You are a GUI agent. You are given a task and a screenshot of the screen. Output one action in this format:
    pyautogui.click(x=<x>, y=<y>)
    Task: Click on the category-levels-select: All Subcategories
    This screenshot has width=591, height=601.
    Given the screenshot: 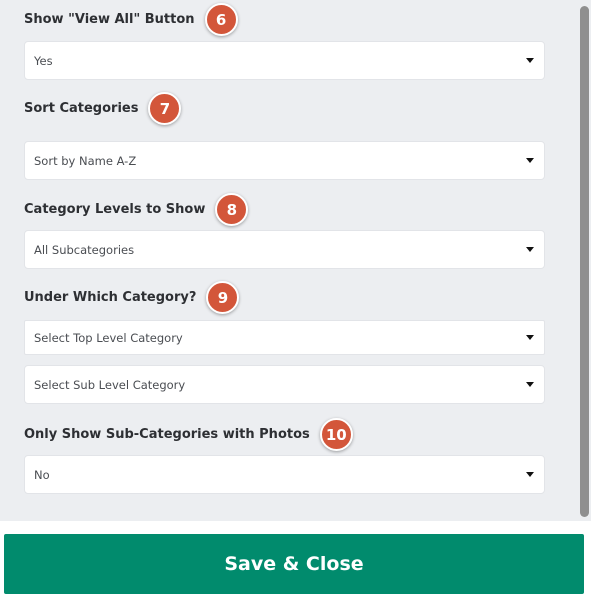 What is the action you would take?
    pyautogui.click(x=284, y=249)
    